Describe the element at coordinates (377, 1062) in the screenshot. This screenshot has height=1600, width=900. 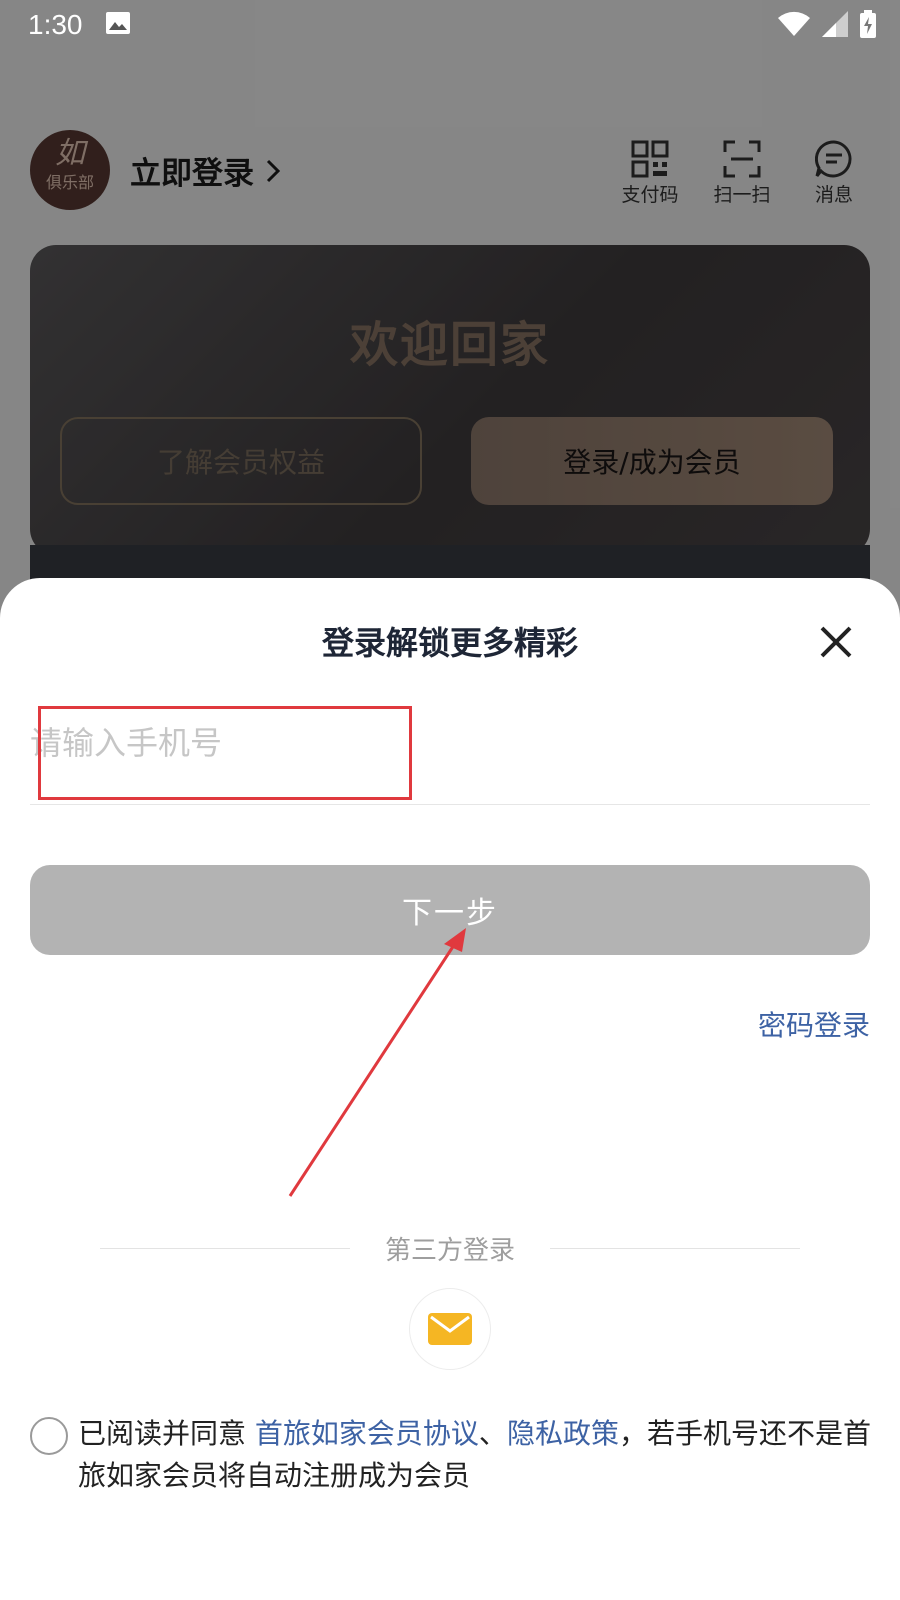
I see `annotation-arrow` at that location.